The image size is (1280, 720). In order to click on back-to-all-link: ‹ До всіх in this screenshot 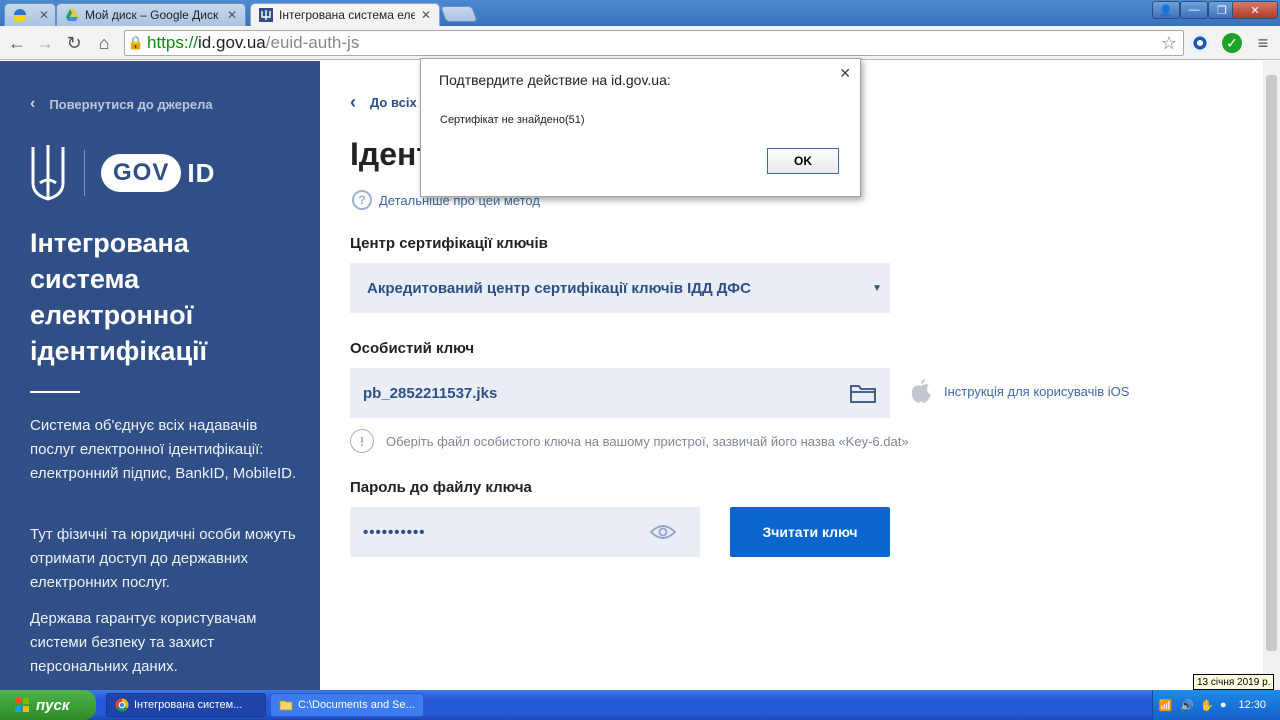, I will do `click(383, 102)`.